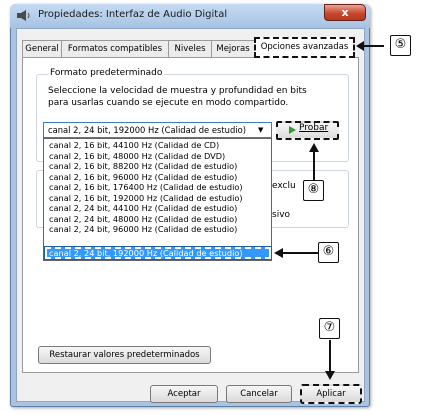 This screenshot has width=421, height=415. I want to click on accept-button: Aceptar, so click(184, 394).